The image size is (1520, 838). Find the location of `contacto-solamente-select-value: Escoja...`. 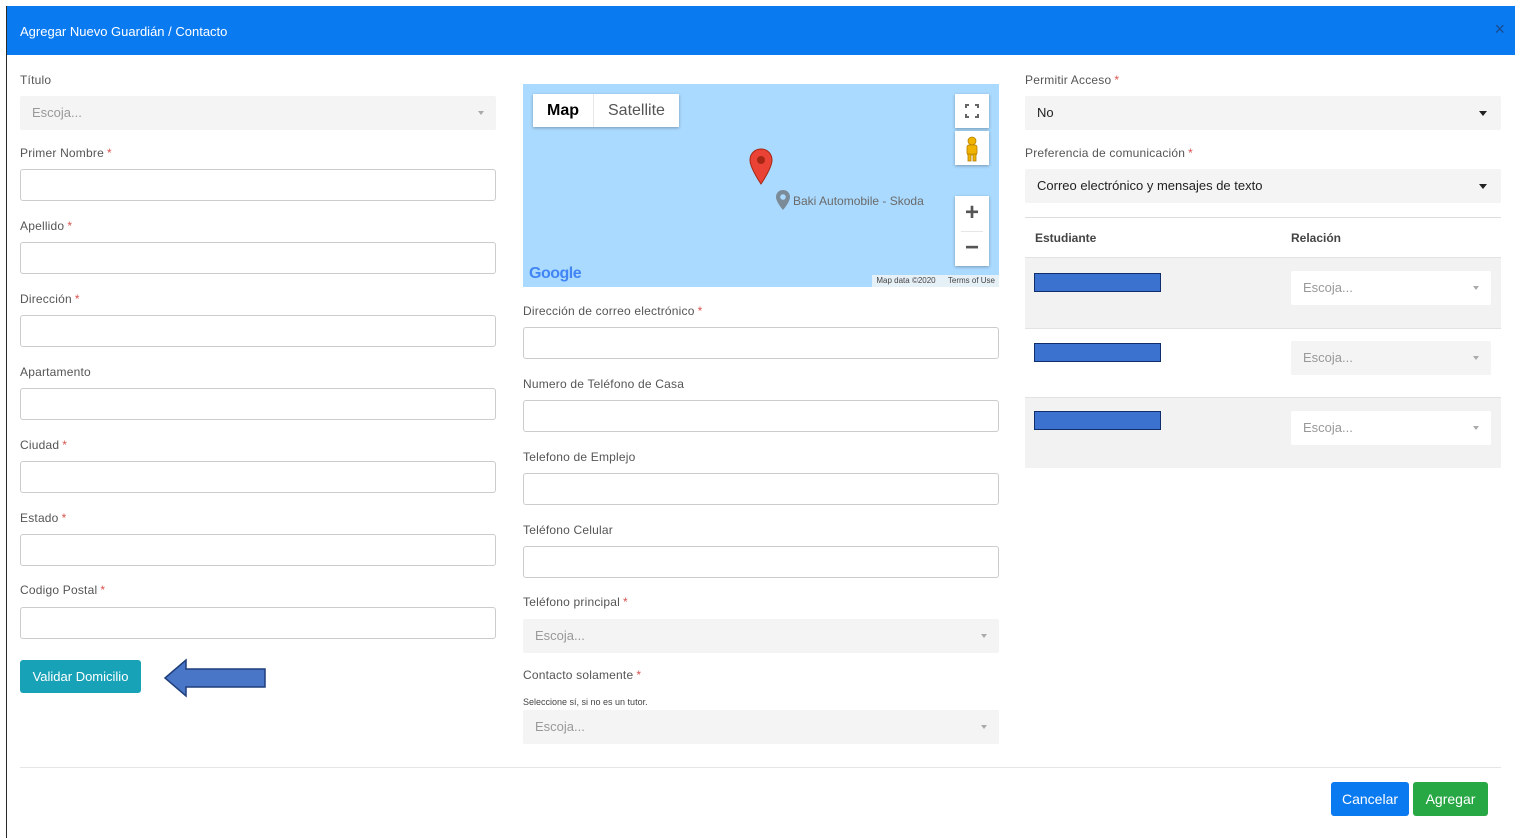

contacto-solamente-select-value: Escoja... is located at coordinates (560, 726).